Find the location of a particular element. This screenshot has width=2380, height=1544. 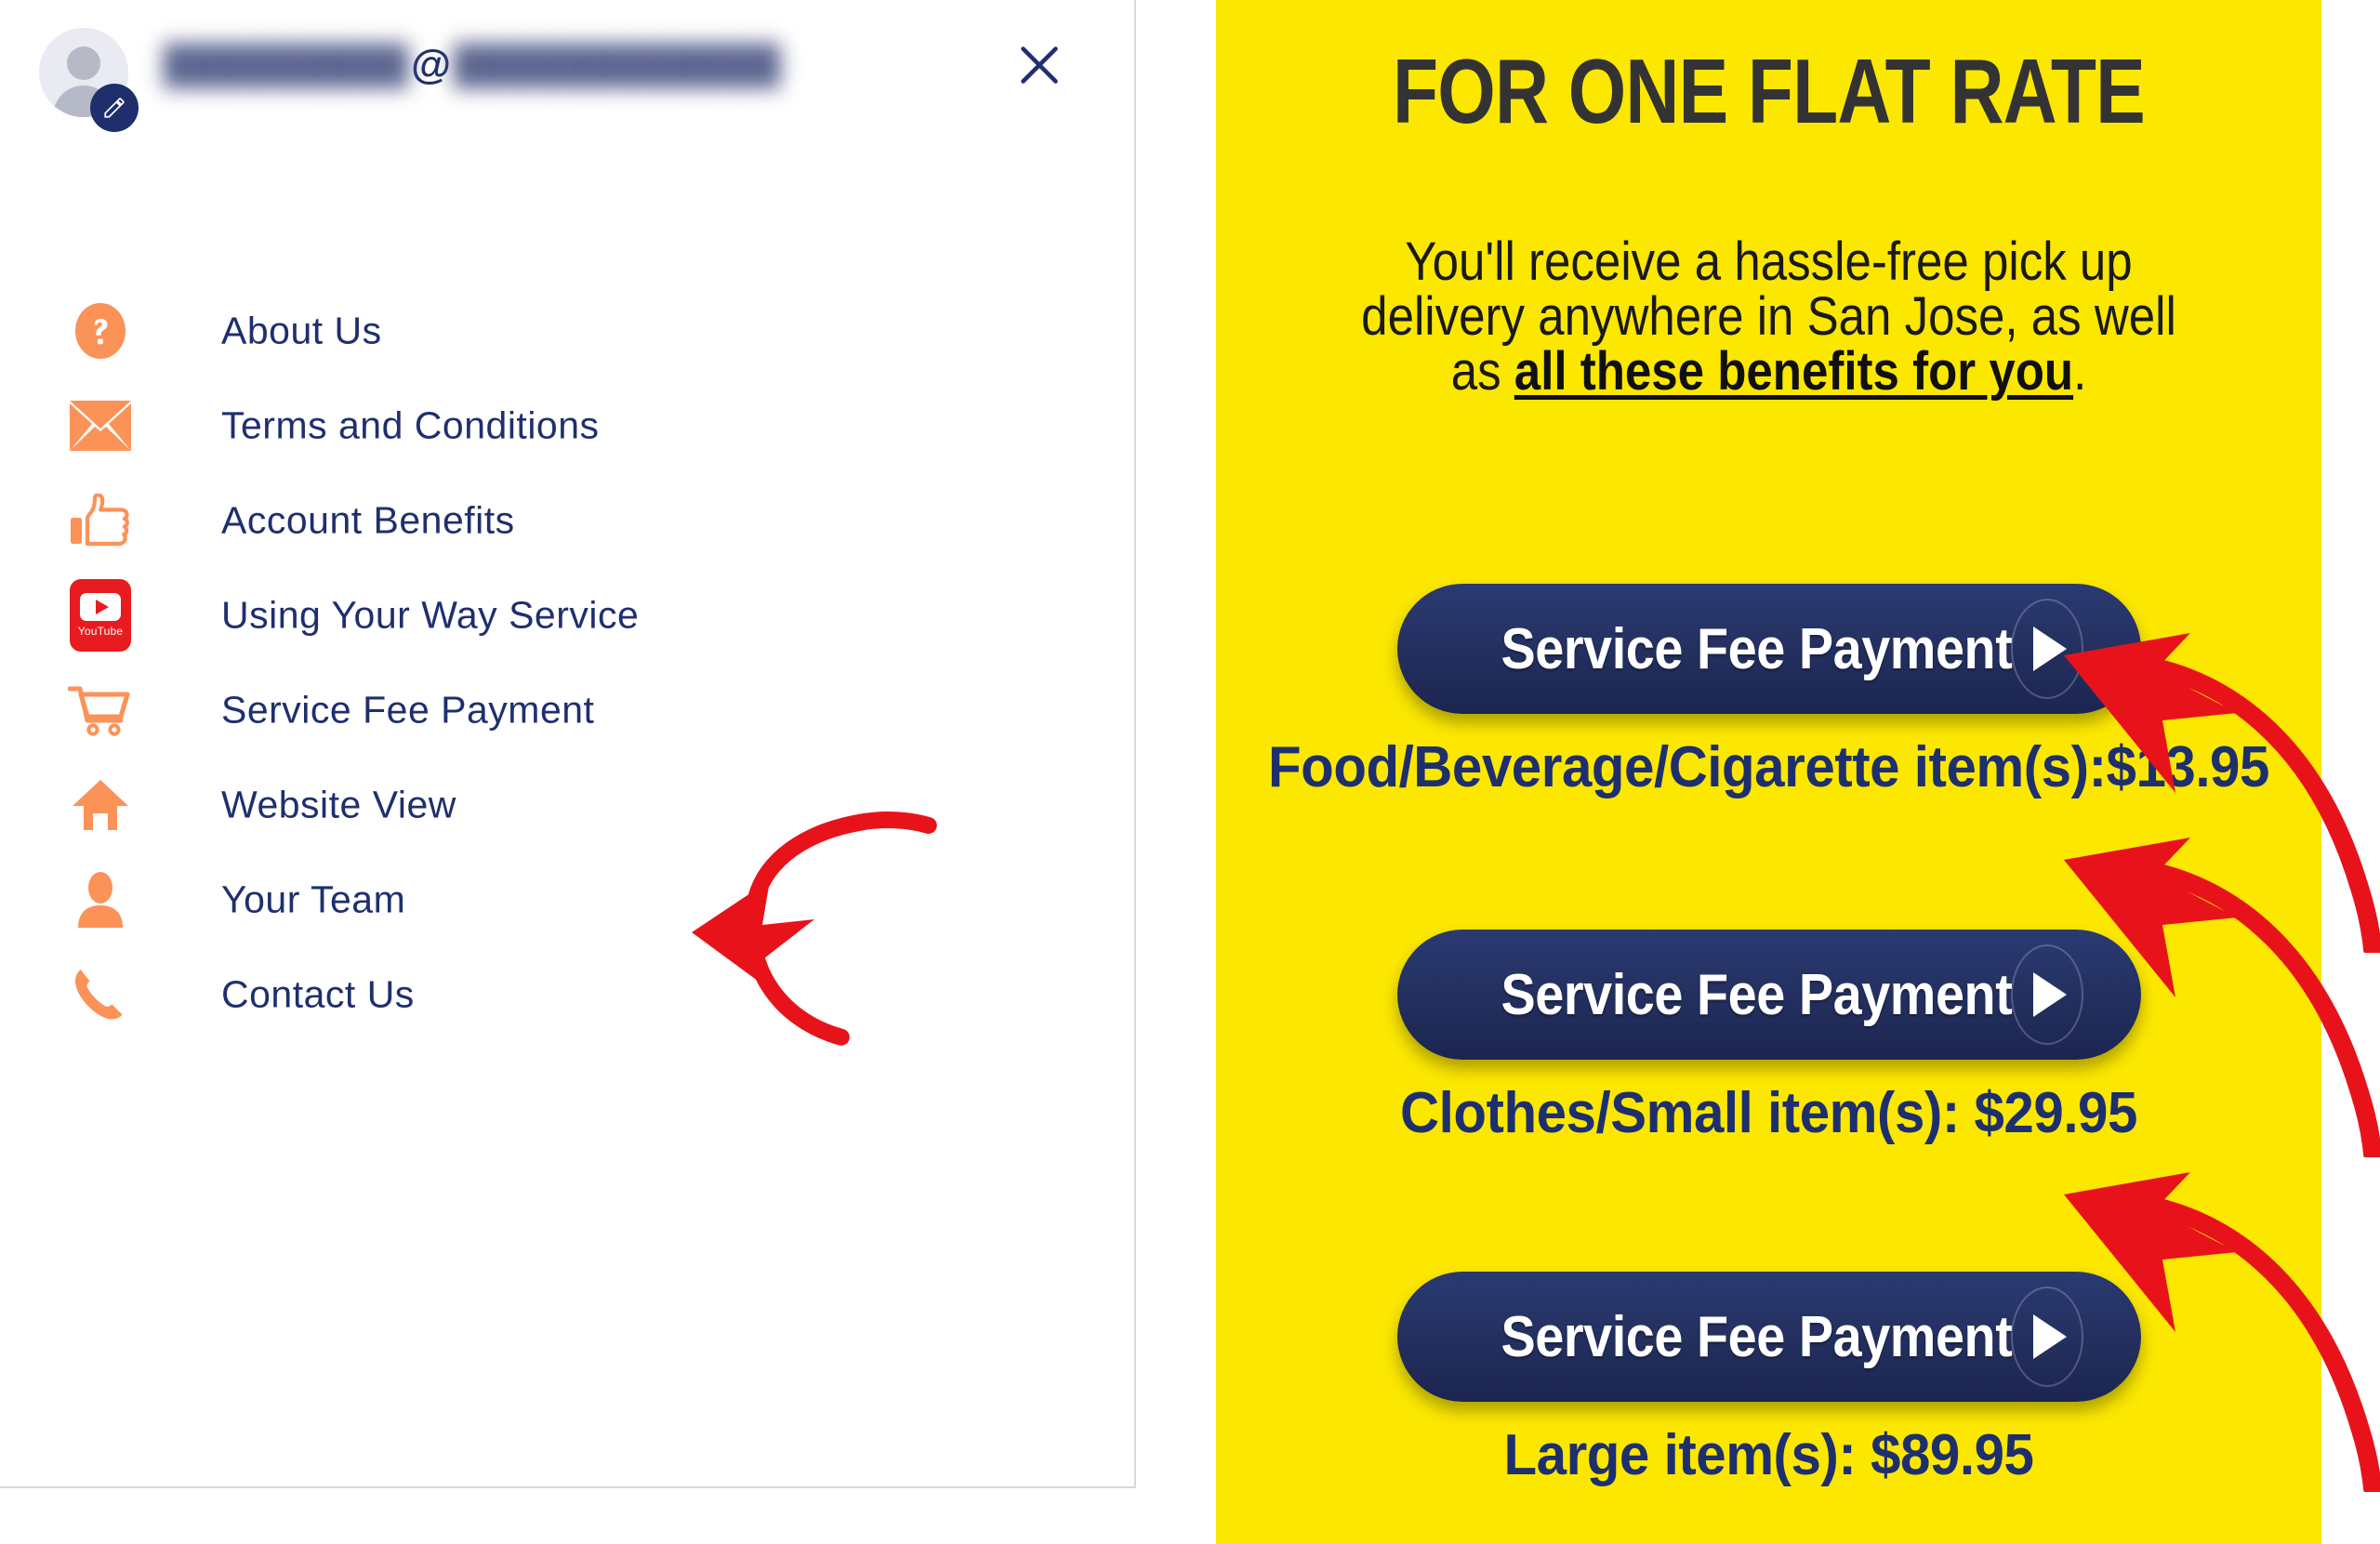

promo-title: FOR ONE FLAT RATE is located at coordinates (1769, 91).